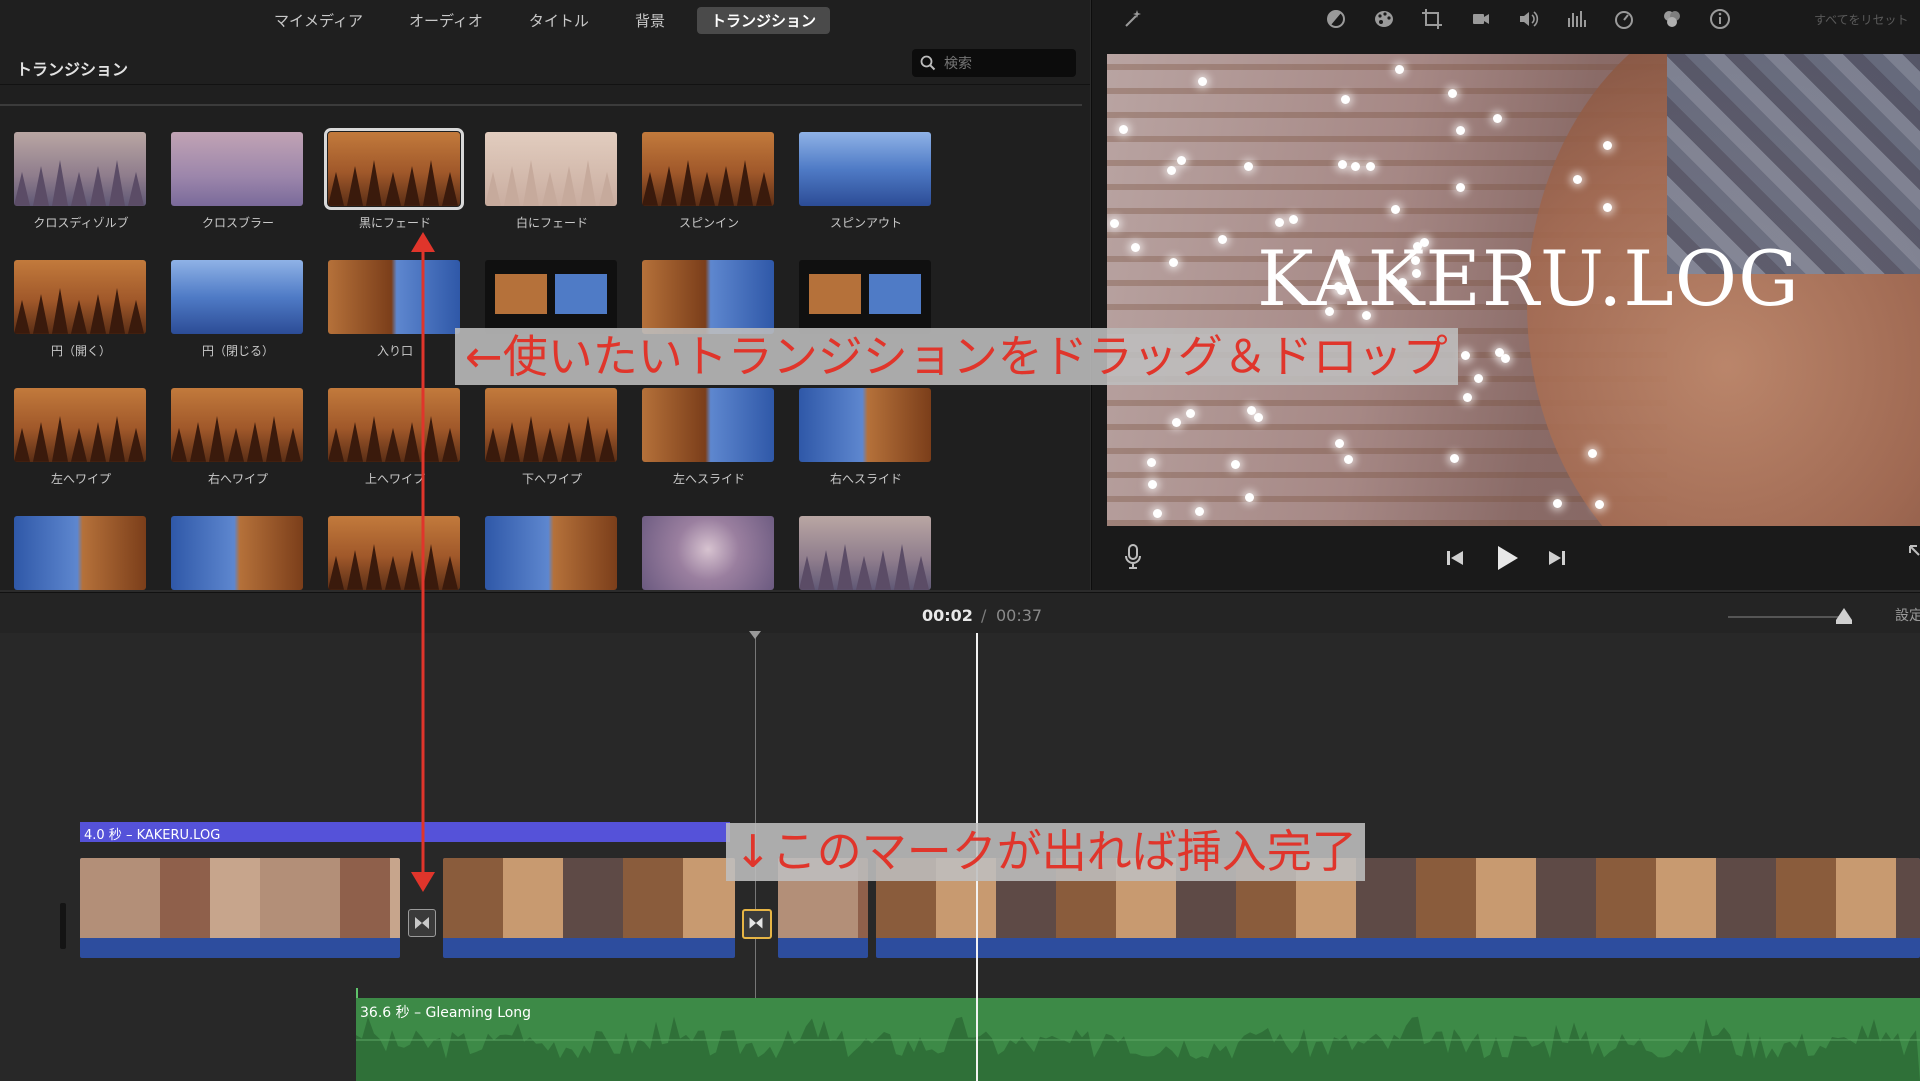 The width and height of the screenshot is (1920, 1081). I want to click on filter-icon, so click(1672, 19).